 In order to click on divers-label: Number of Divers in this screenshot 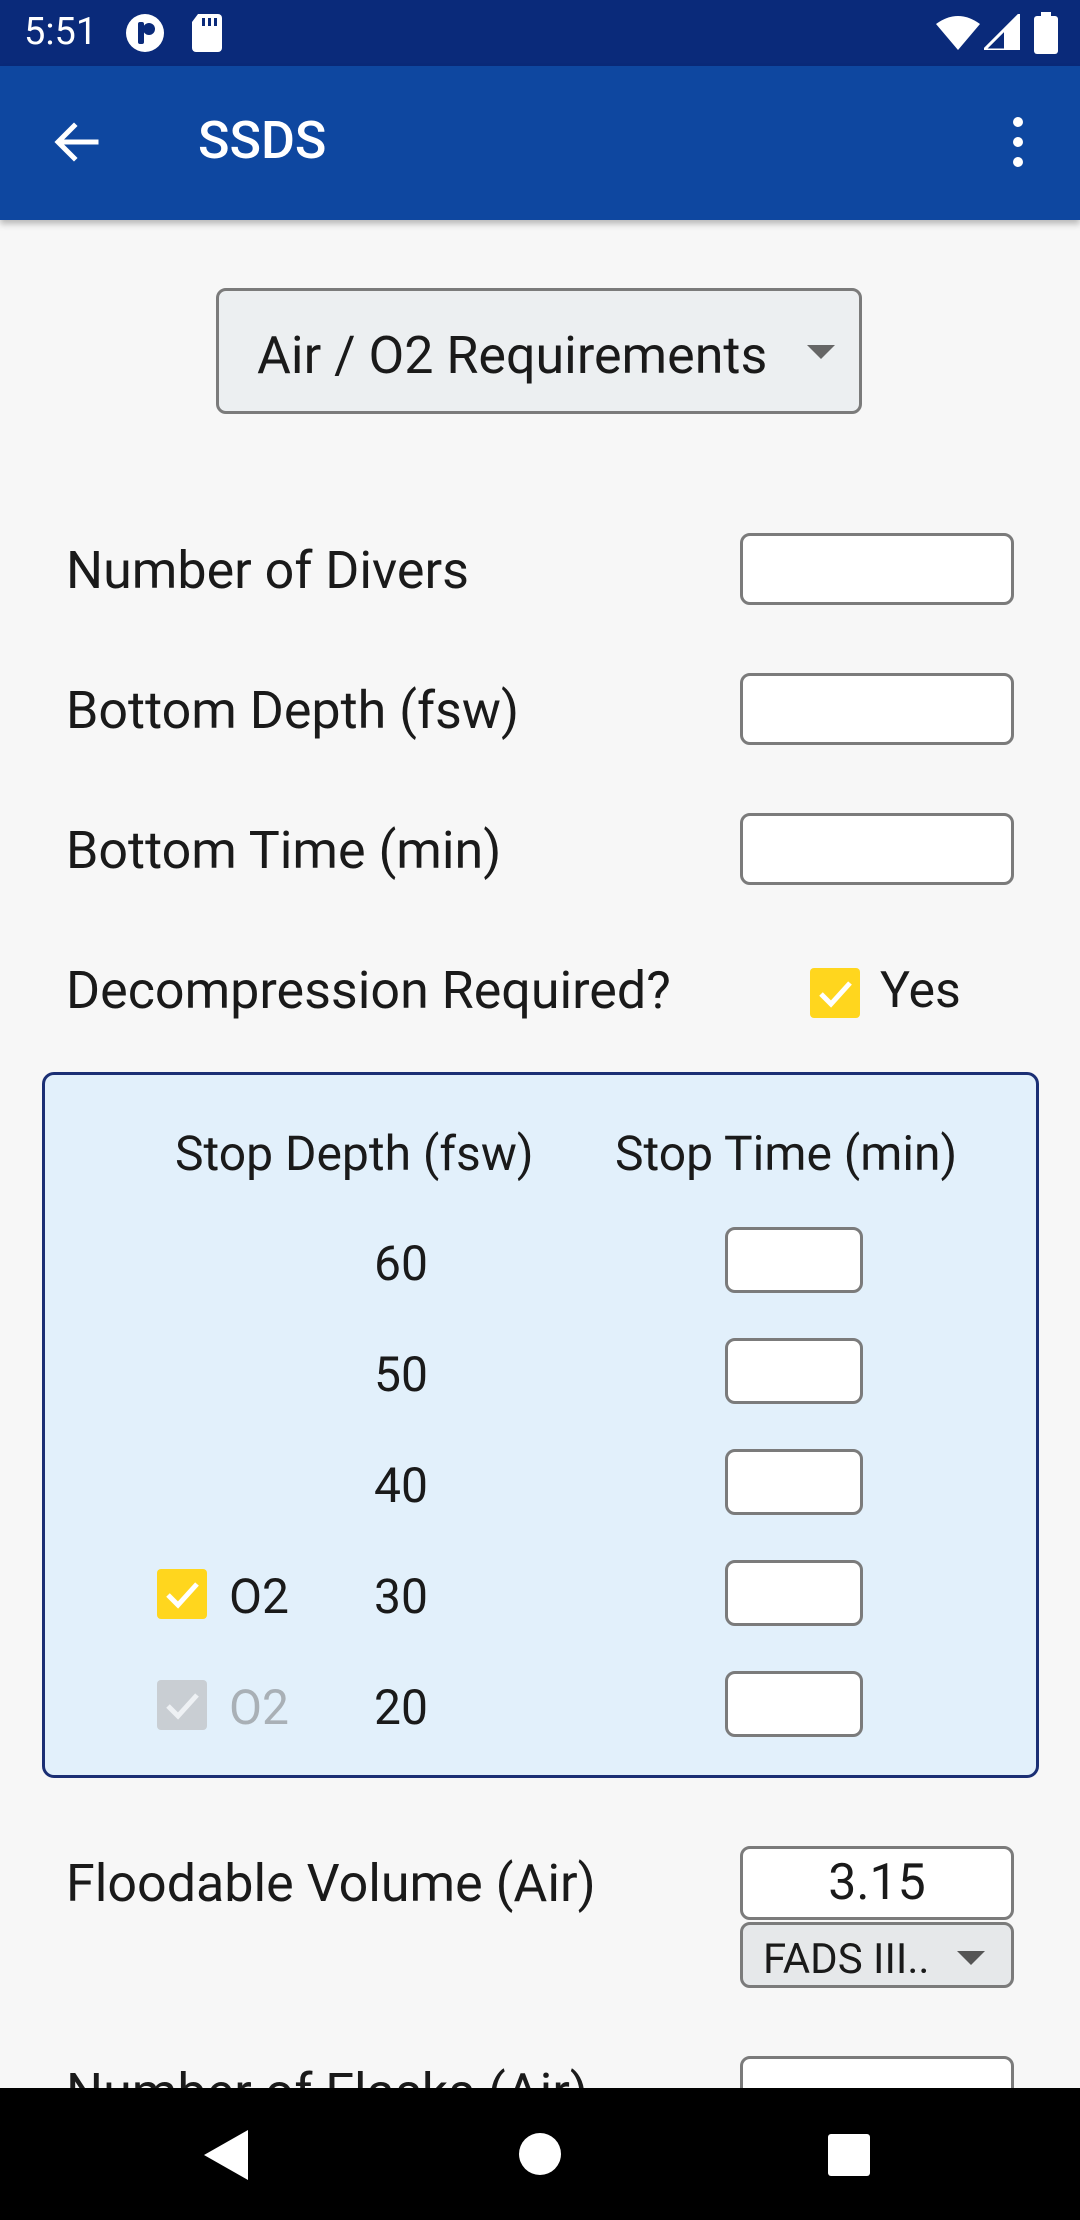, I will do `click(267, 570)`.